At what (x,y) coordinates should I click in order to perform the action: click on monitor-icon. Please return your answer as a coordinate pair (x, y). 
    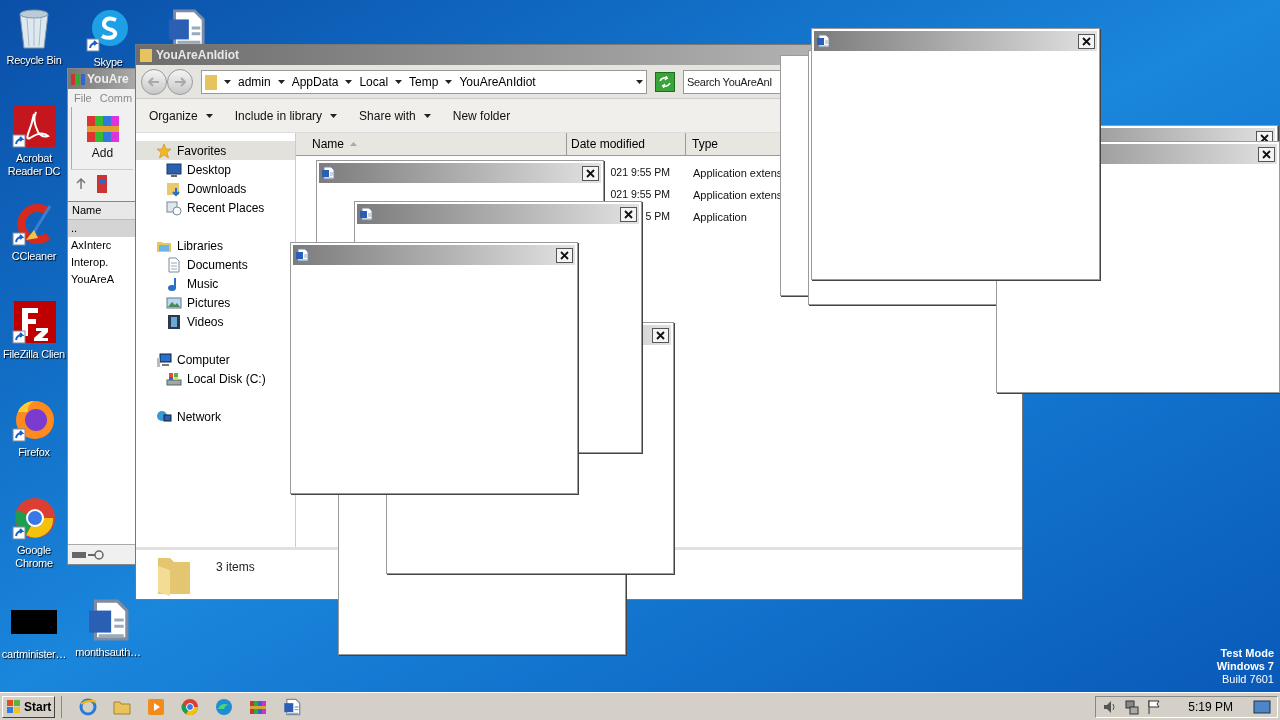
    Looking at the image, I should click on (174, 169).